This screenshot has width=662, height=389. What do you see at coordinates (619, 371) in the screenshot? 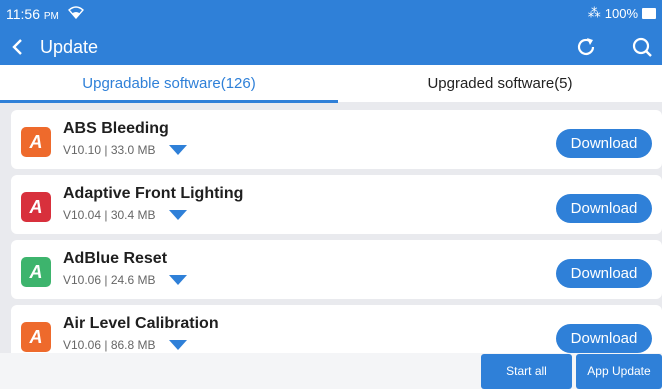
I see `app-update-button: App Update` at bounding box center [619, 371].